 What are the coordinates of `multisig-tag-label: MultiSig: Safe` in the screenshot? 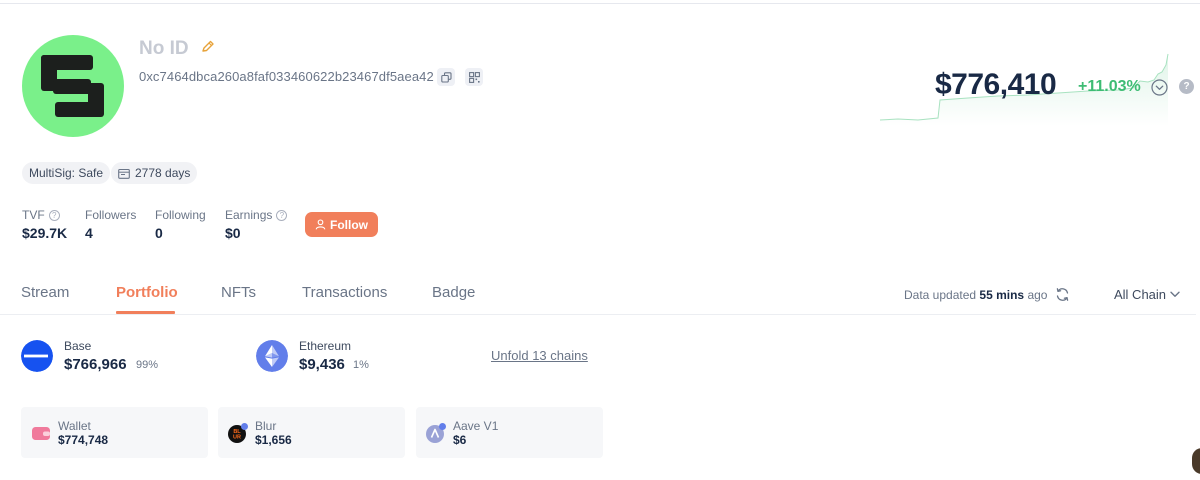 It's located at (66, 173).